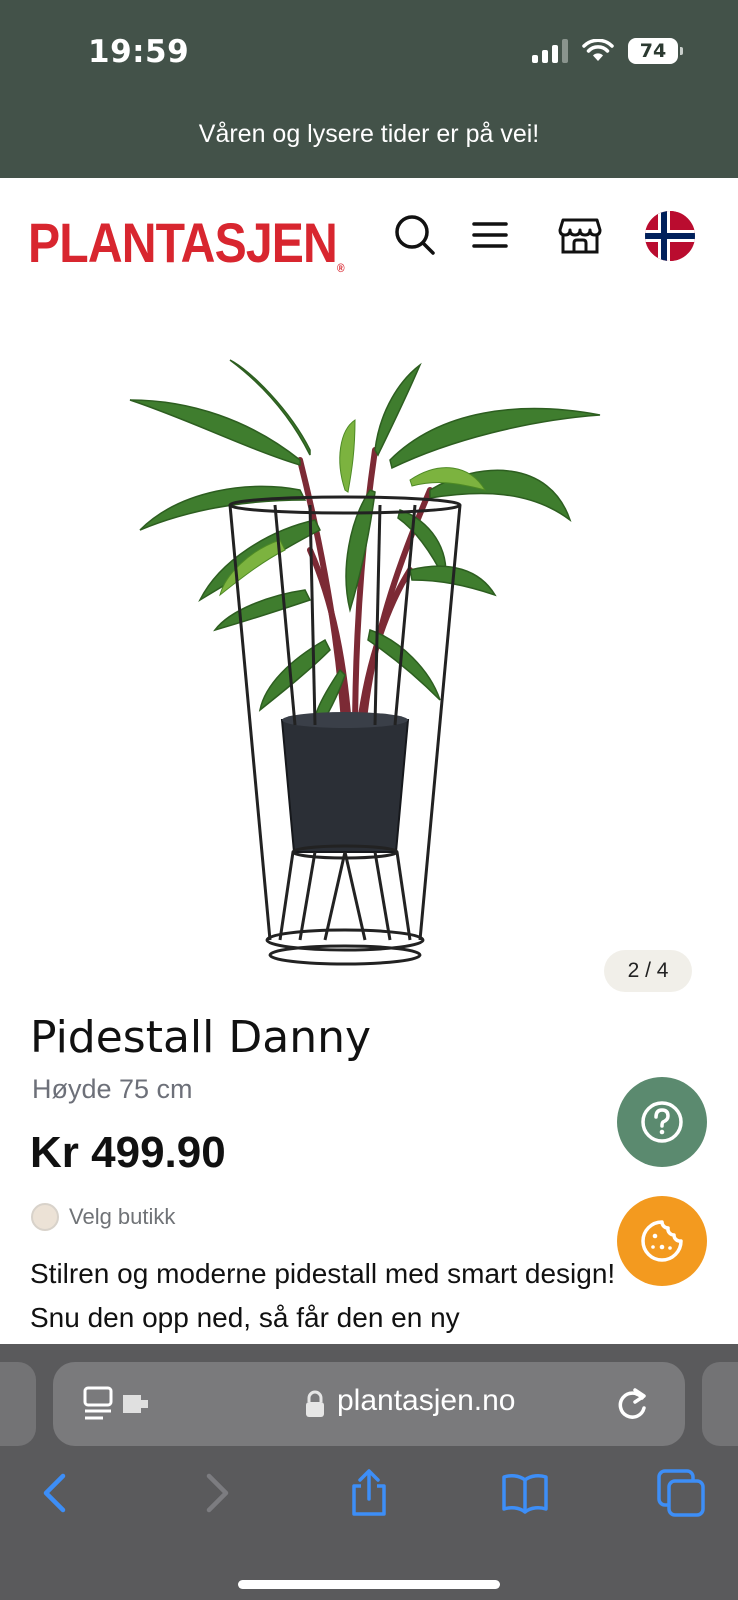 The width and height of the screenshot is (738, 1600). Describe the element at coordinates (45, 1217) in the screenshot. I see `store-status-dot` at that location.